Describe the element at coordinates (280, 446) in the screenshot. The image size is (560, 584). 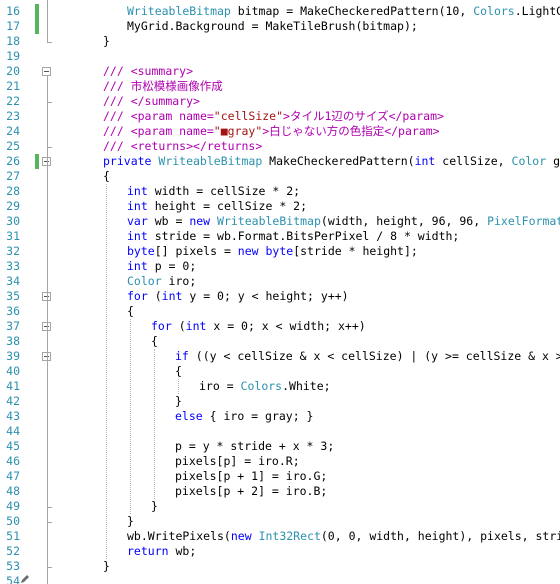
I see `code-line: 45 p = y * stride + x * 3;` at that location.